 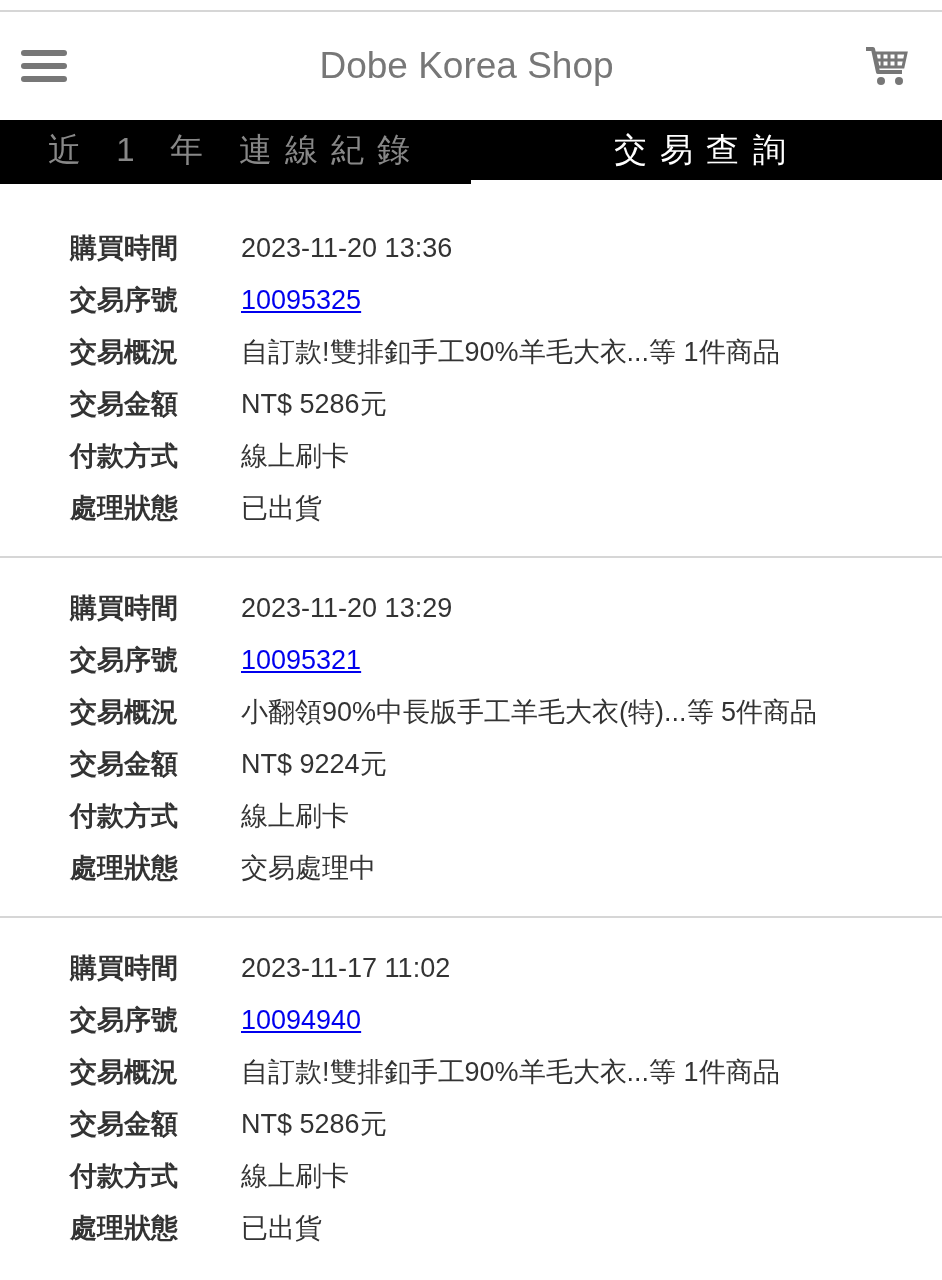 What do you see at coordinates (301, 1020) in the screenshot?
I see `order-number-link: 10094940` at bounding box center [301, 1020].